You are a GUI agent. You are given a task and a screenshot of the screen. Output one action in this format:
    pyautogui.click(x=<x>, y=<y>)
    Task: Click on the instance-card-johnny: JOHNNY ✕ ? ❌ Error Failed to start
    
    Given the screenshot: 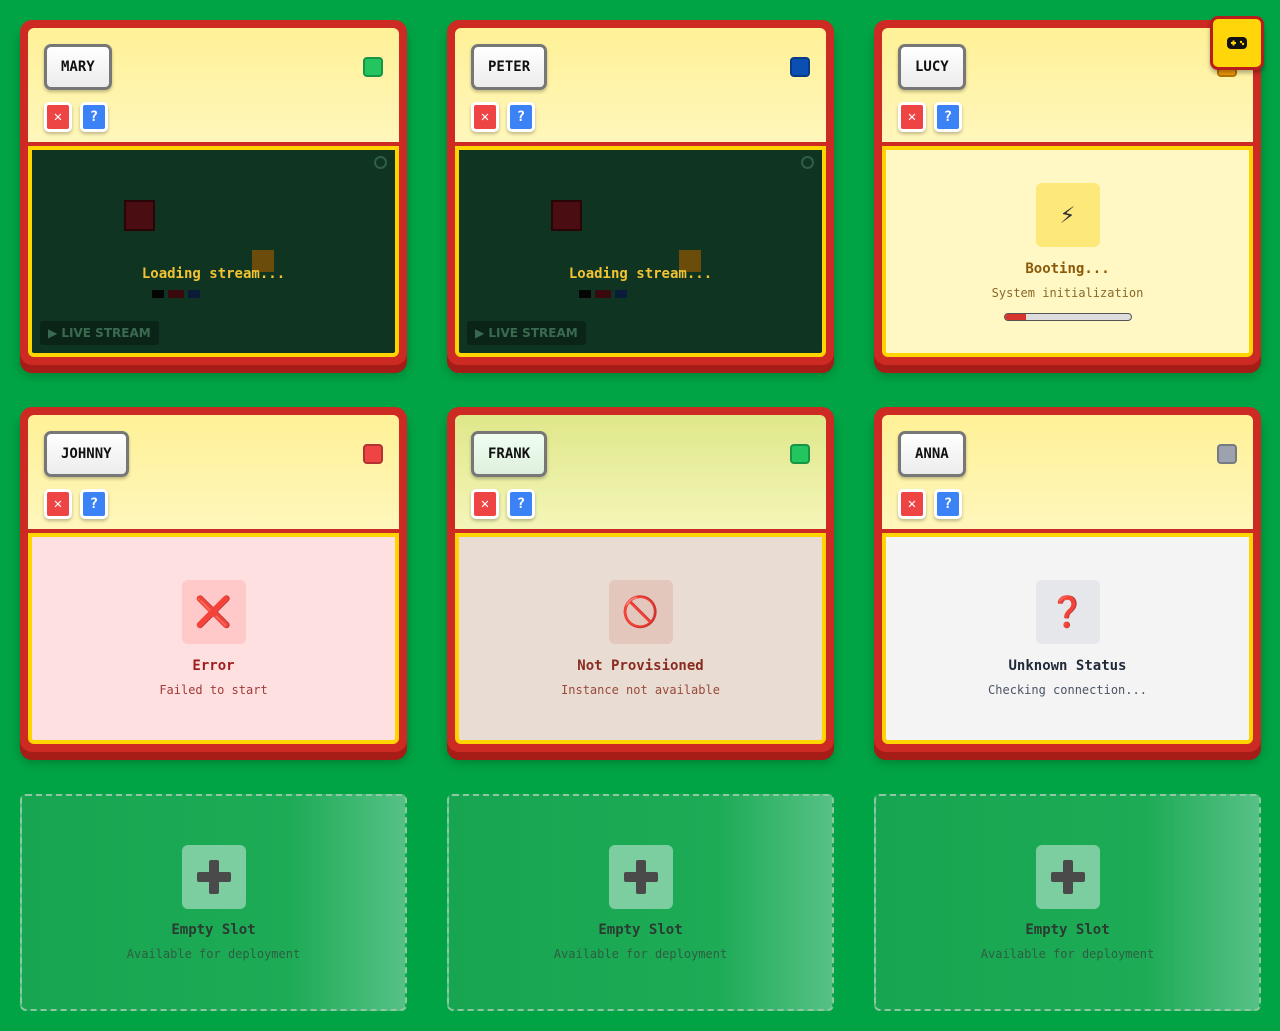 What is the action you would take?
    pyautogui.click(x=213, y=579)
    